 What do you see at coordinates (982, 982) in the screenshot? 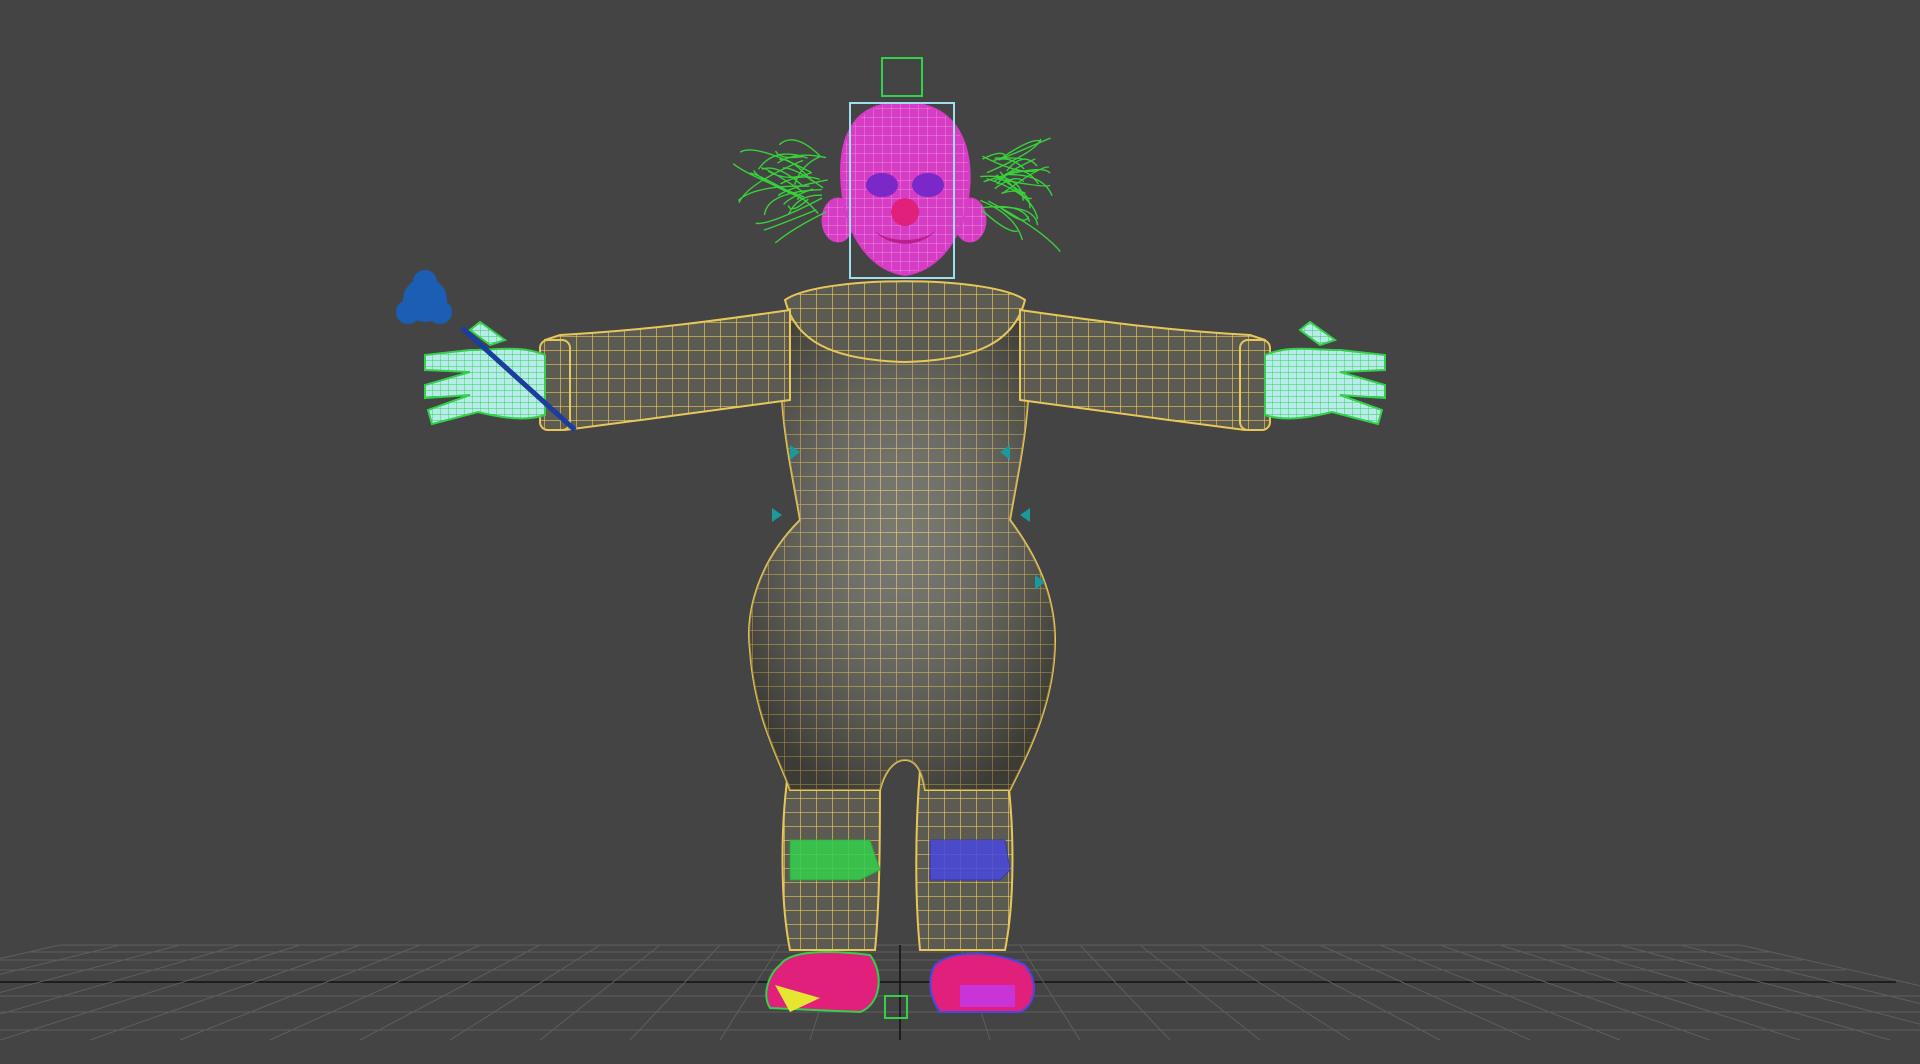
I see `right-shoe` at bounding box center [982, 982].